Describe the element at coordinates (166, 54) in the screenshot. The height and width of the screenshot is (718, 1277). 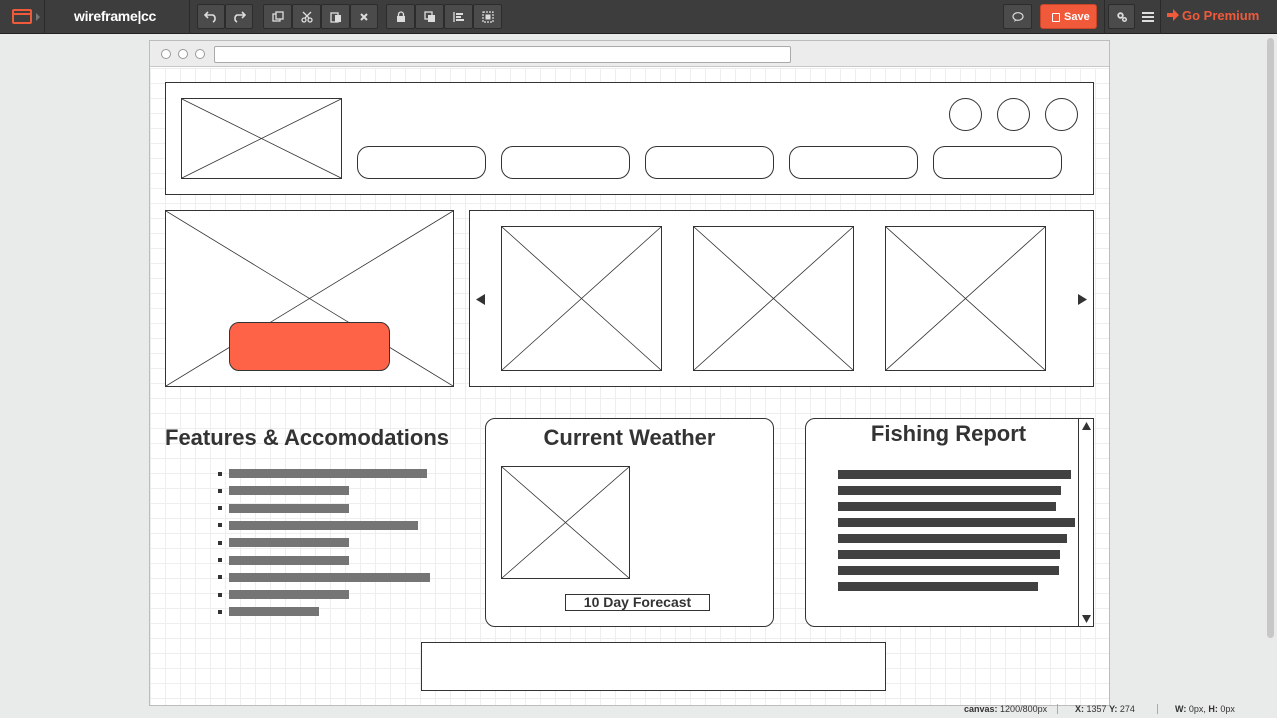
I see `window-close-dot` at that location.